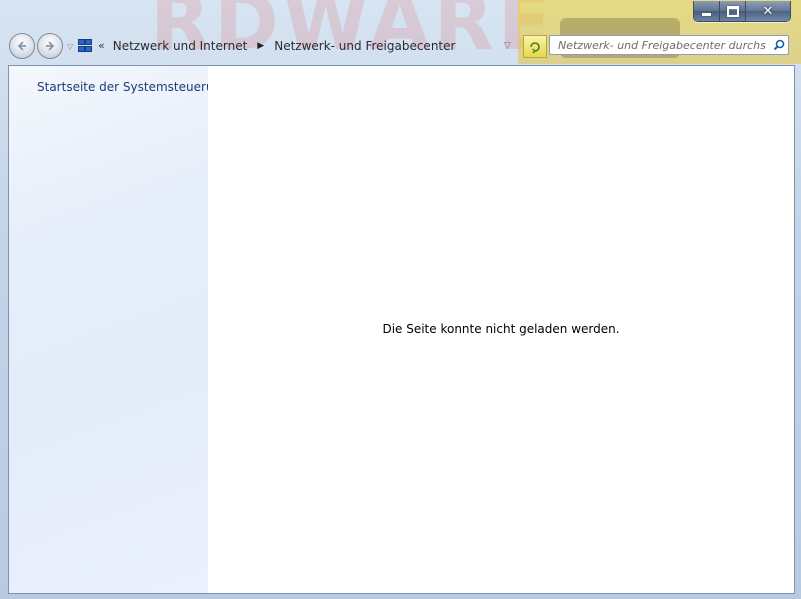  I want to click on refresh-icon, so click(535, 47).